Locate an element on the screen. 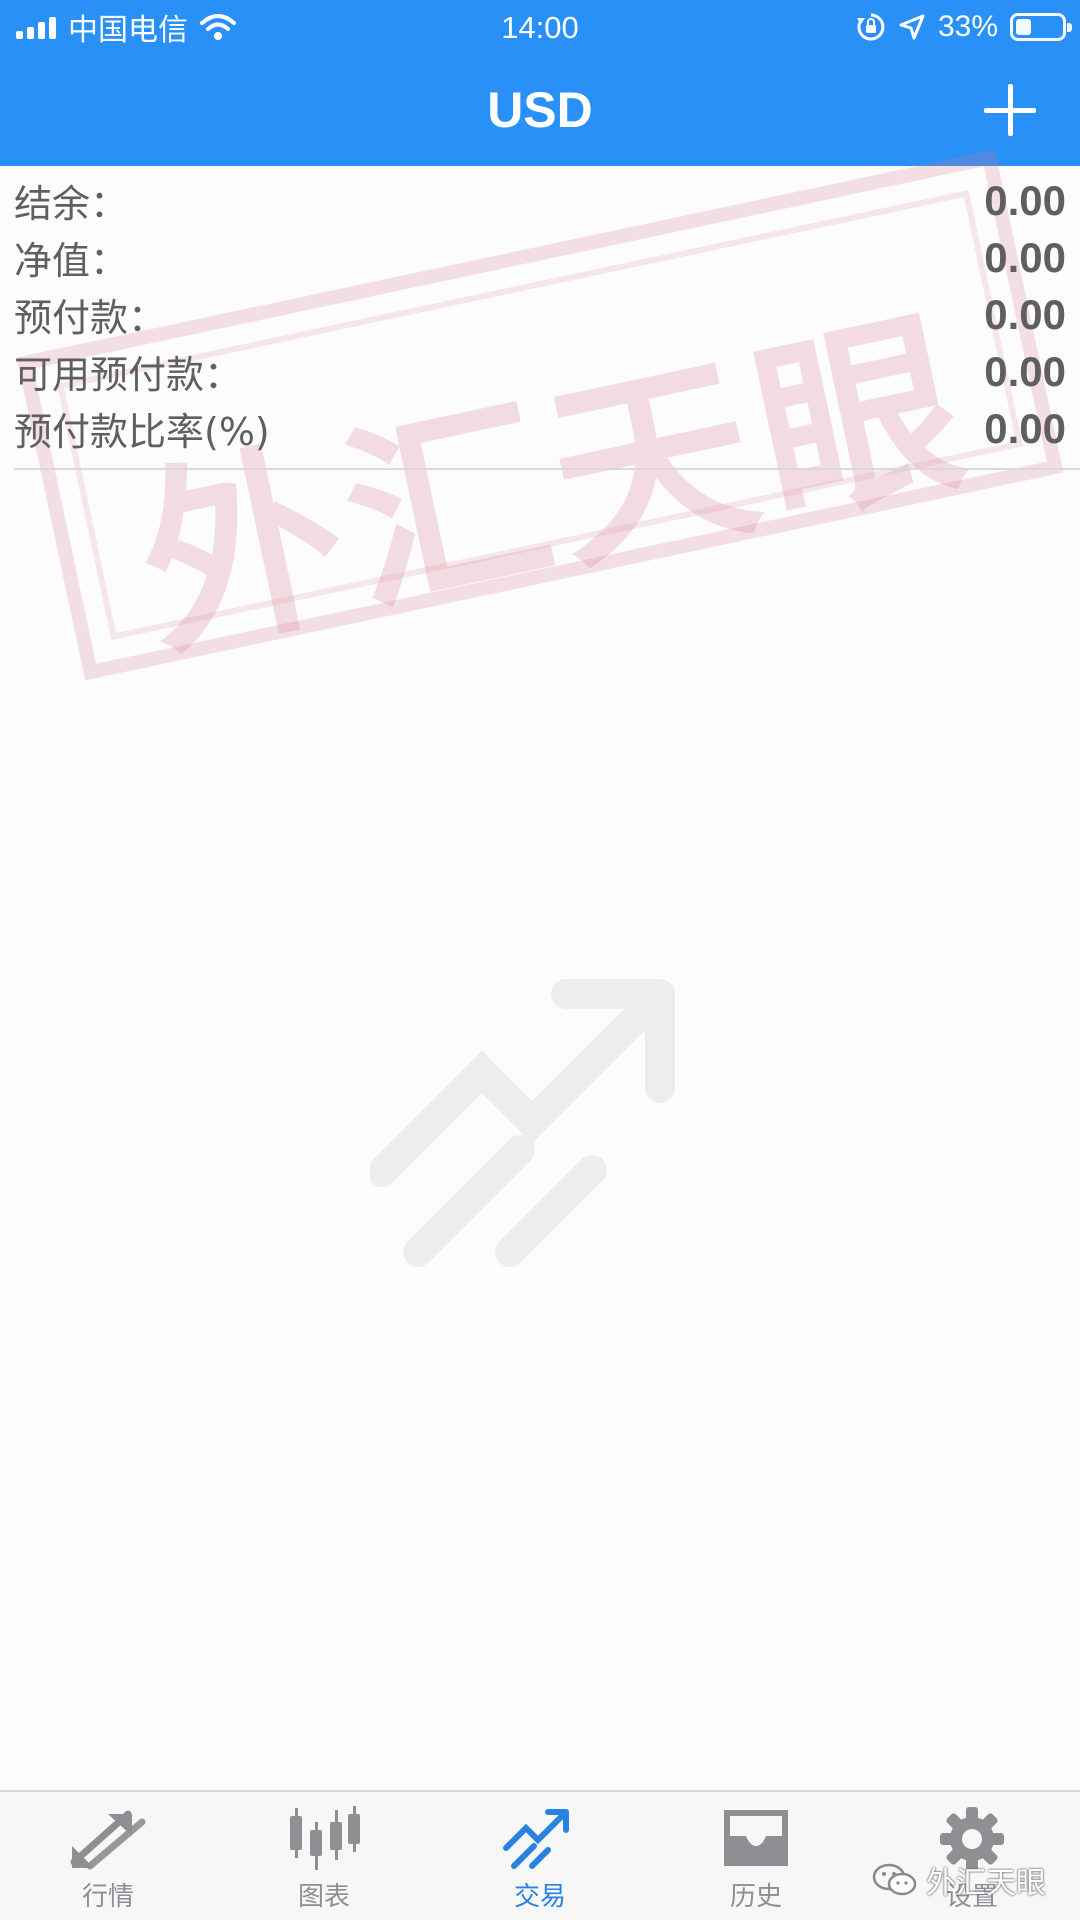 The height and width of the screenshot is (1920, 1080). wechat-icon is located at coordinates (894, 1879).